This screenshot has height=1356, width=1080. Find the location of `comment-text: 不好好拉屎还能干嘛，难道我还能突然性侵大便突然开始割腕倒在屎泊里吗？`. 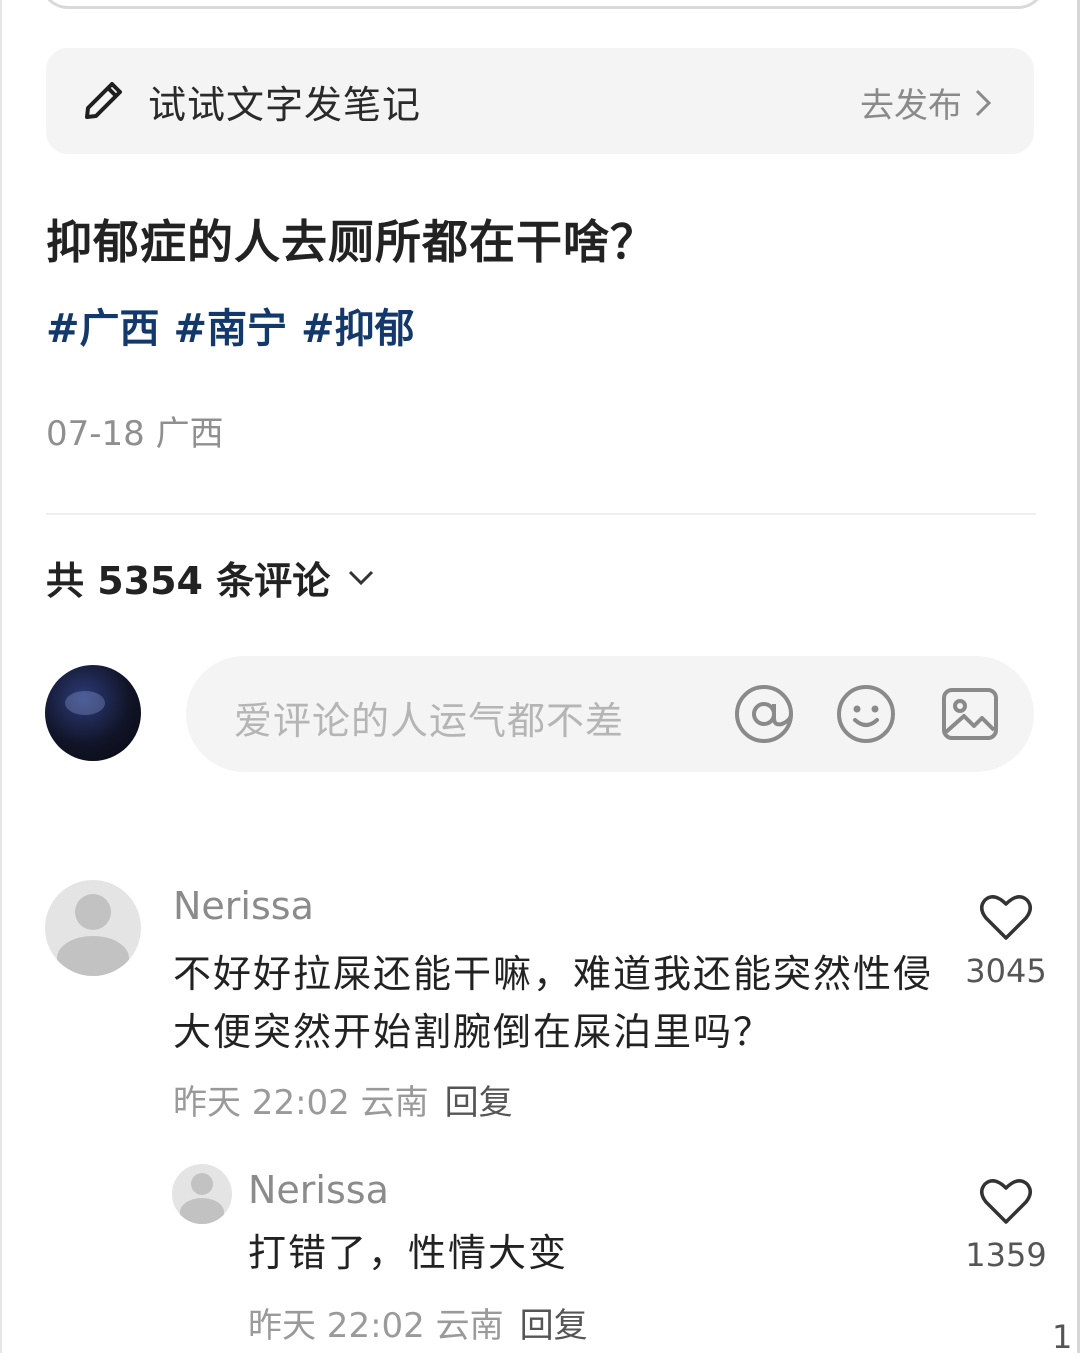

comment-text: 不好好拉屎还能干嘛，难道我还能突然性侵大便突然开始割腕倒在屎泊里吗？ is located at coordinates (553, 1003).